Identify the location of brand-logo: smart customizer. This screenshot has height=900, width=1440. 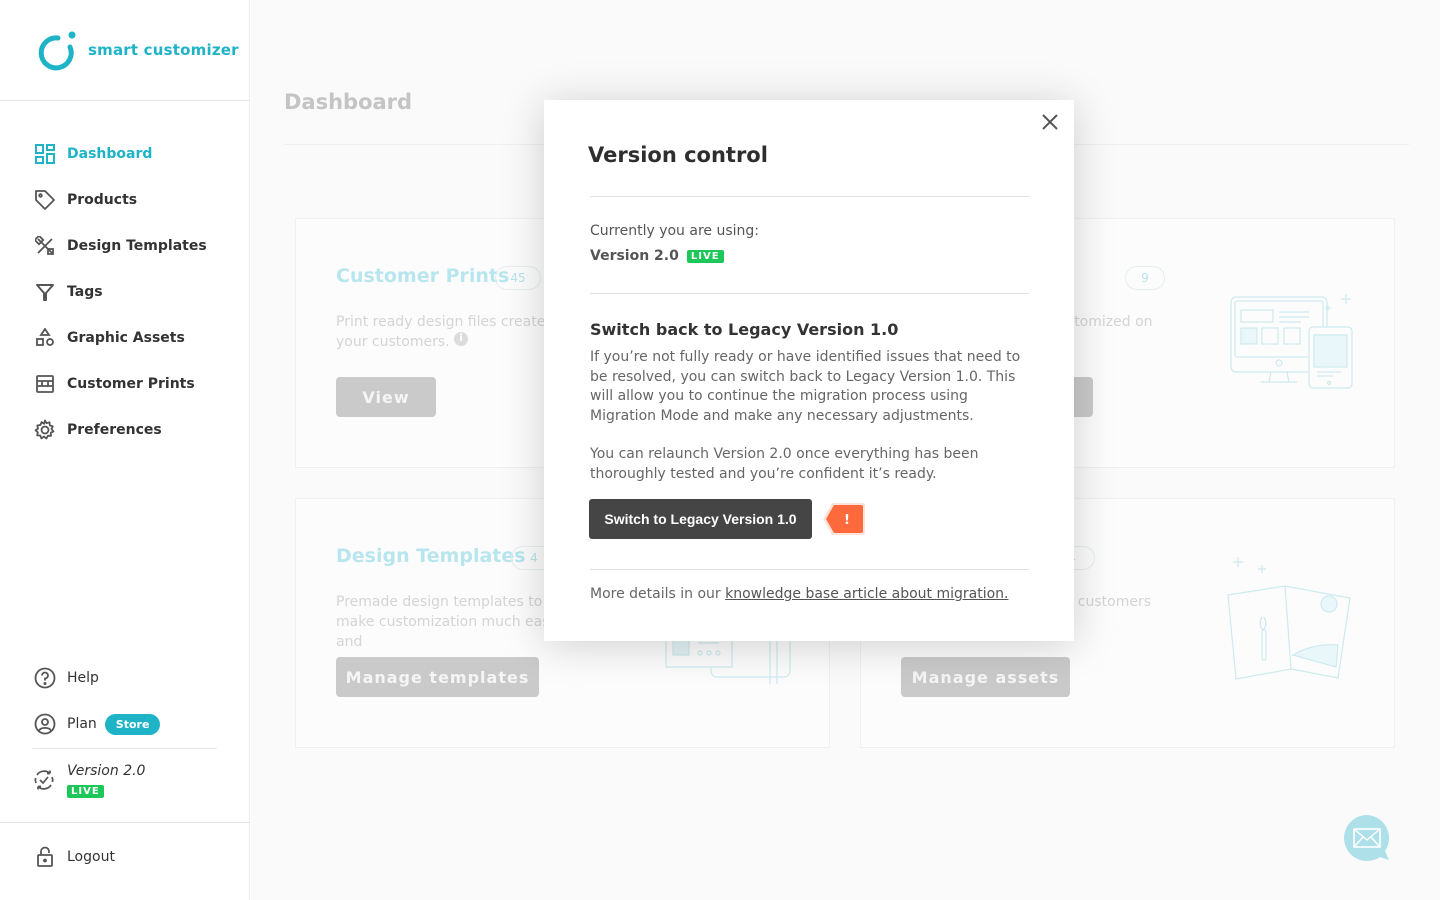
(137, 50).